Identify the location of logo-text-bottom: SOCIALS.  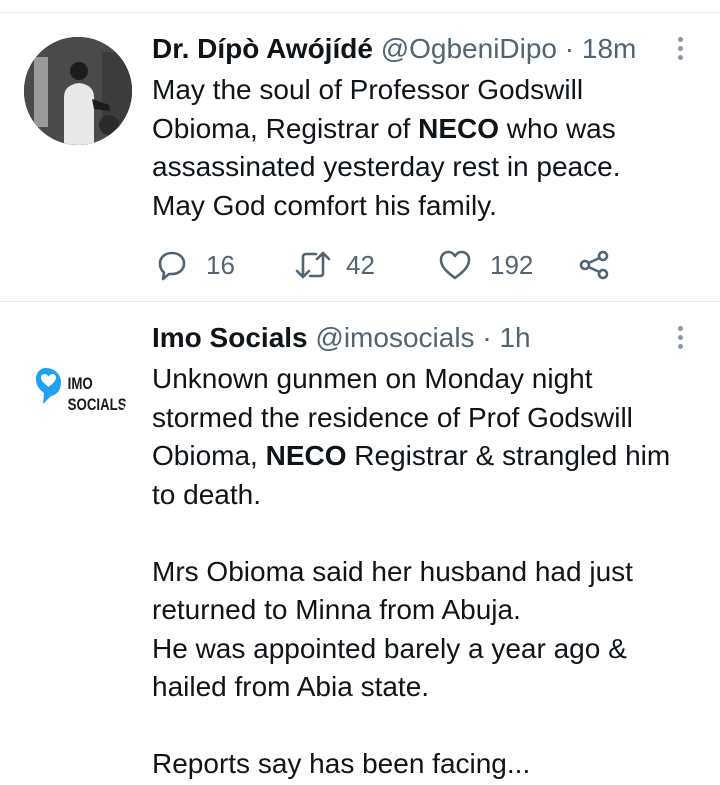
(97, 405).